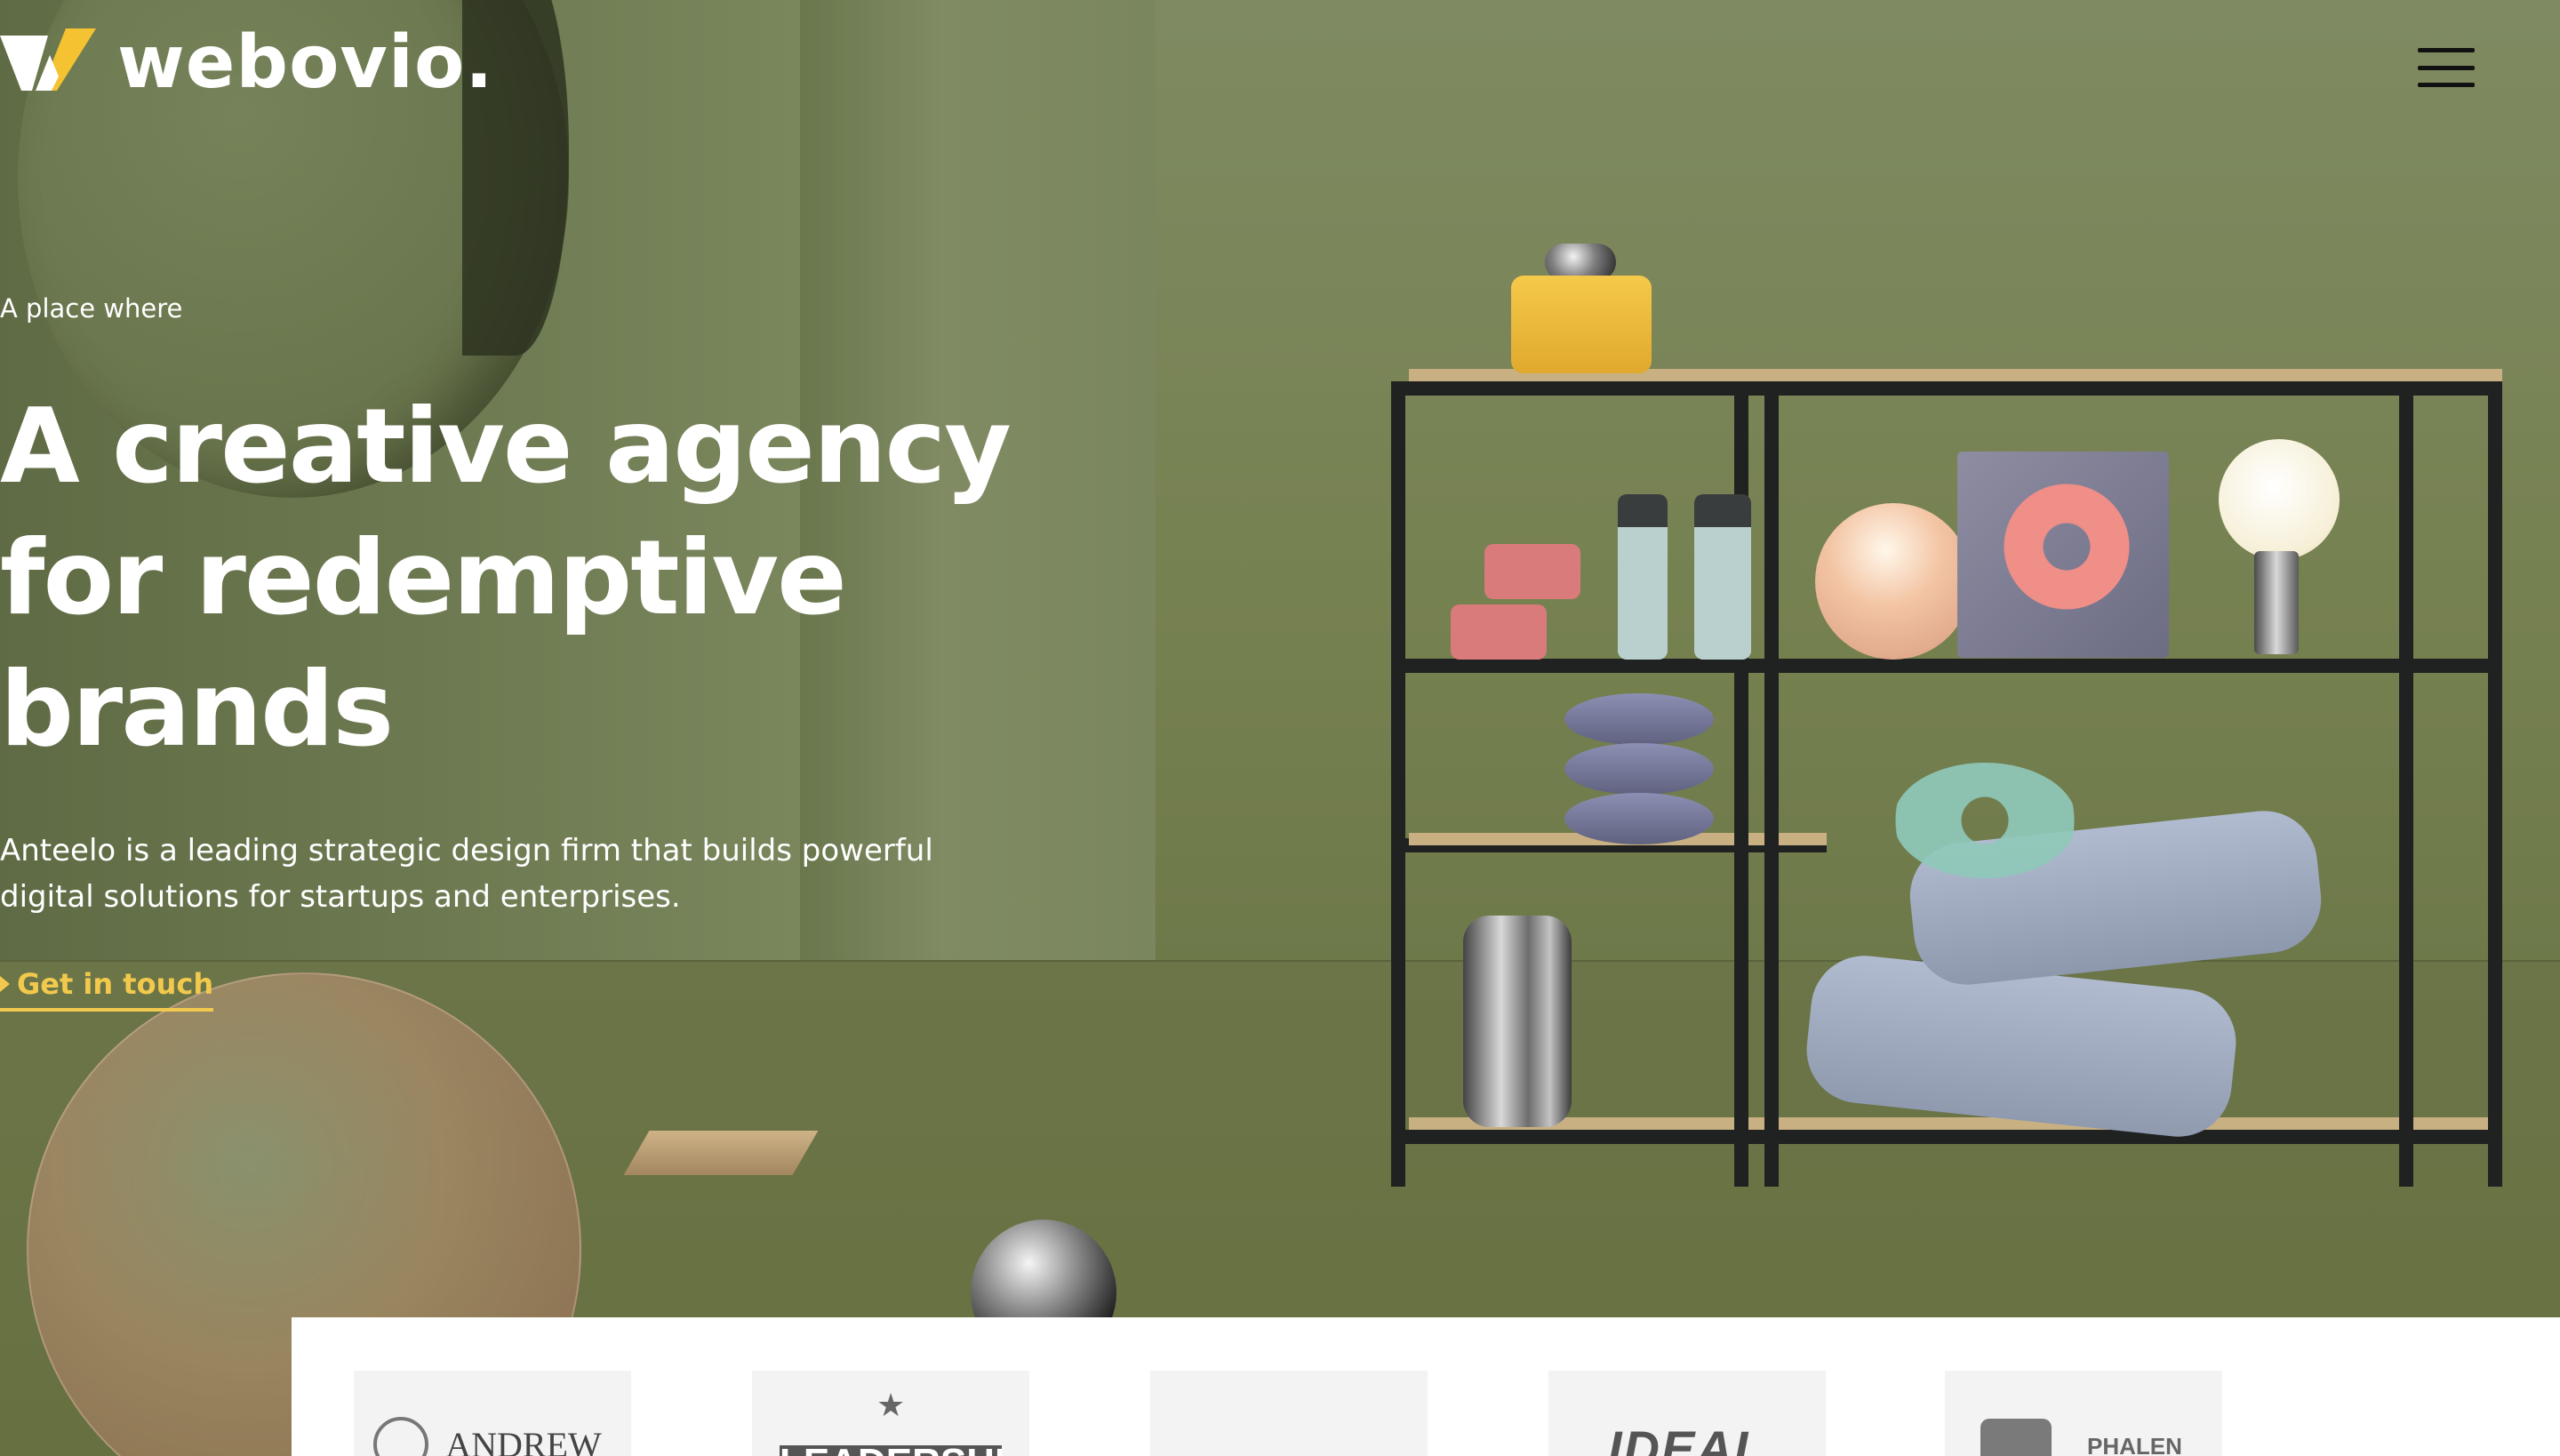 Image resolution: width=2560 pixels, height=1456 pixels. I want to click on client-logo-text: PHALEN, so click(2134, 1444).